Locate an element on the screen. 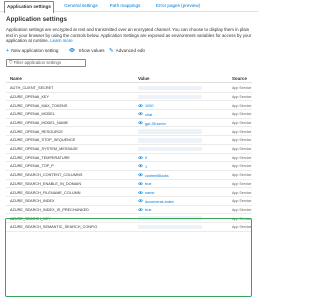  header-name: Name is located at coordinates (16, 78).